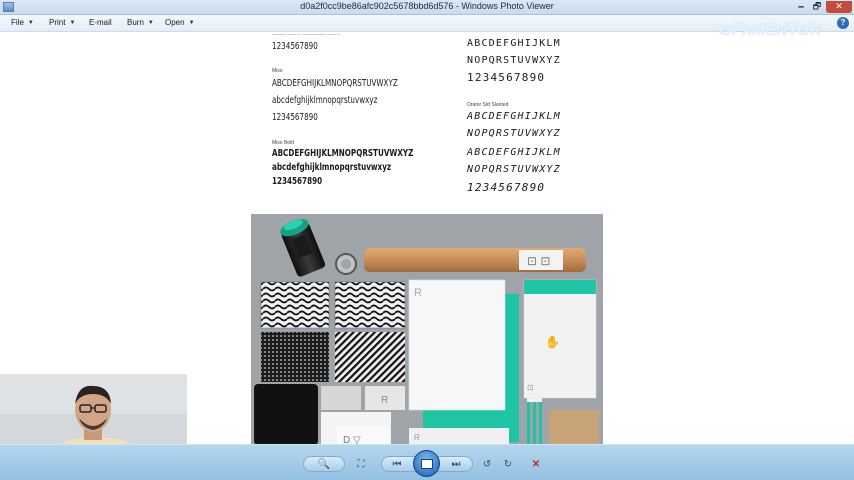 This screenshot has height=480, width=854. What do you see at coordinates (57, 22) in the screenshot?
I see `menu-print-label: Print` at bounding box center [57, 22].